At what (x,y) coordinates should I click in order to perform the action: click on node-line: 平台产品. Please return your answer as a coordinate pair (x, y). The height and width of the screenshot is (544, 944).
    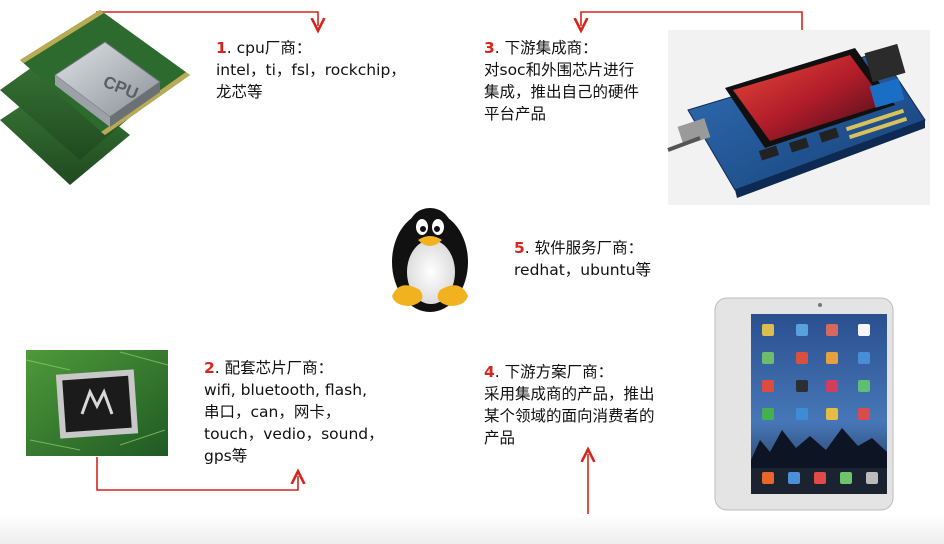
    Looking at the image, I should click on (515, 114).